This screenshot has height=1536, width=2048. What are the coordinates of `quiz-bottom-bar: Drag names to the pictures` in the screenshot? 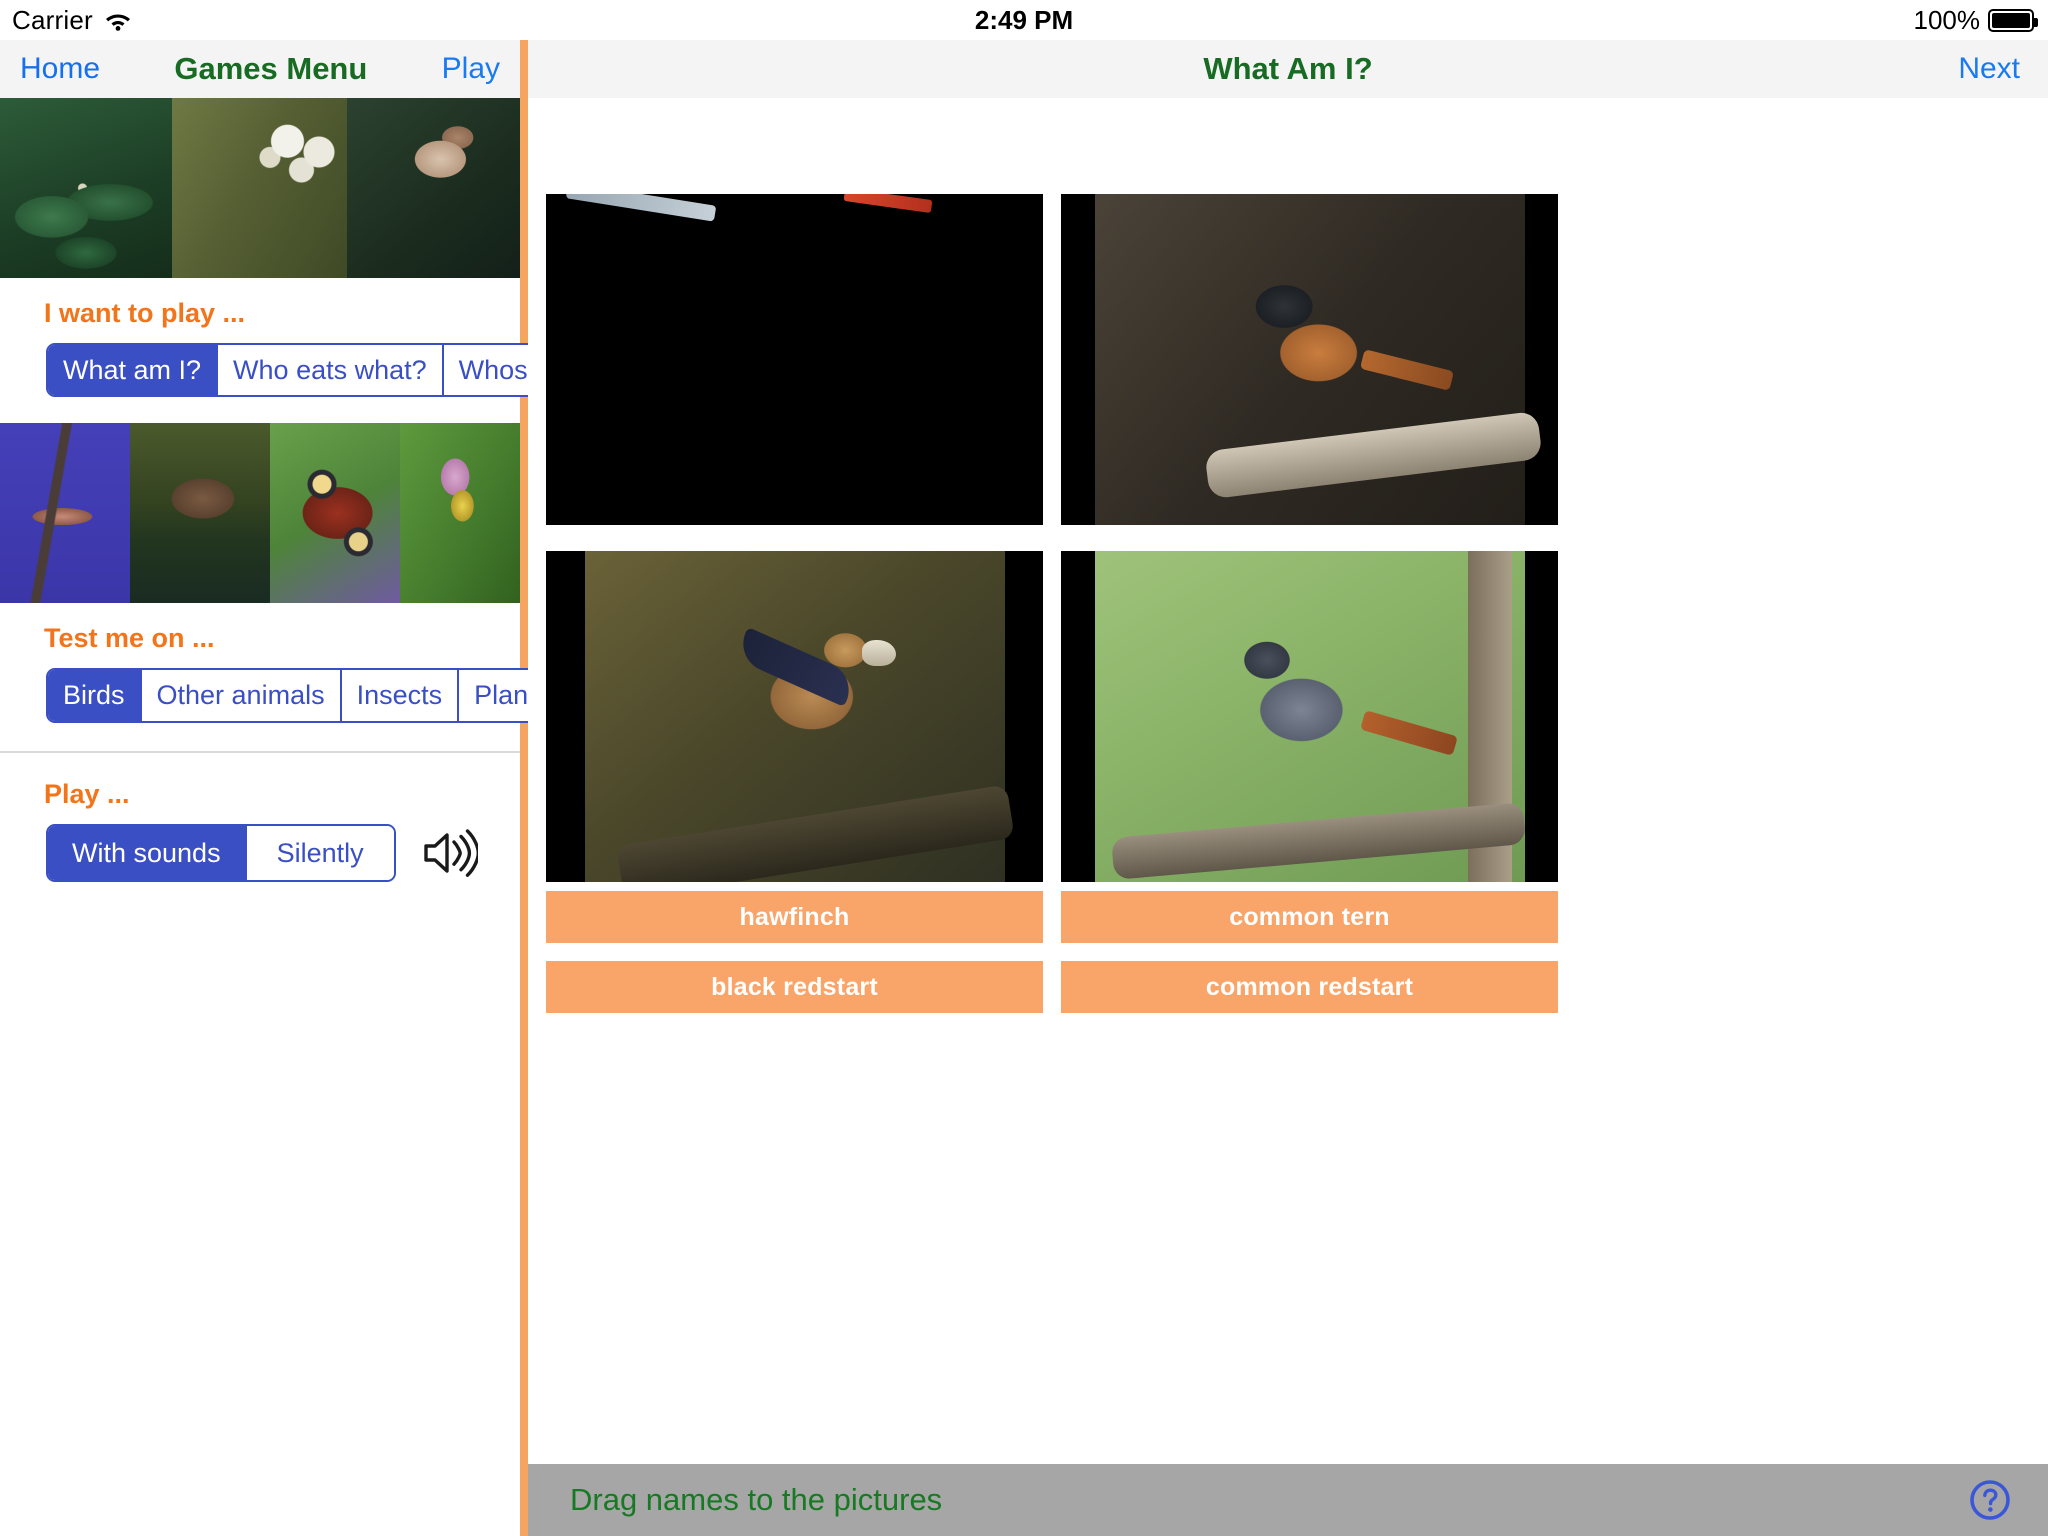 It's located at (1288, 1500).